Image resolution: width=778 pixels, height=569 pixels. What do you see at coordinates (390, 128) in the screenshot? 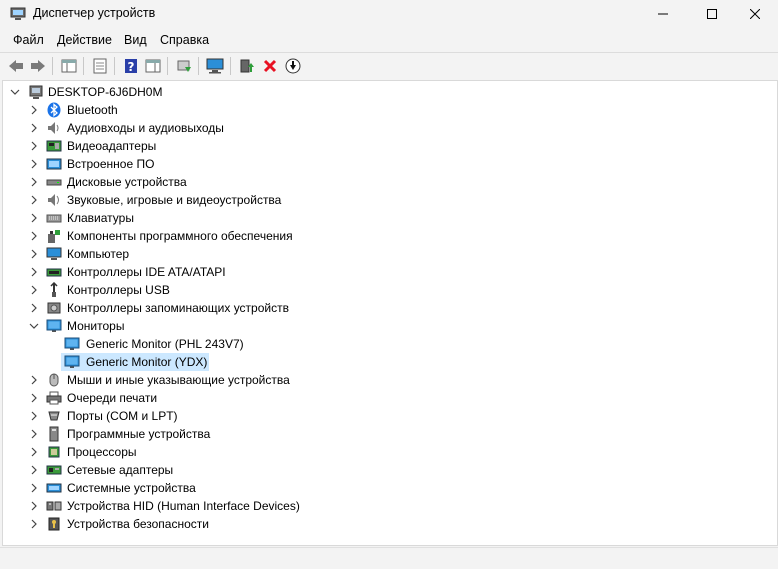
I see `tree-category: Аудиовходы и аудиовыходы` at bounding box center [390, 128].